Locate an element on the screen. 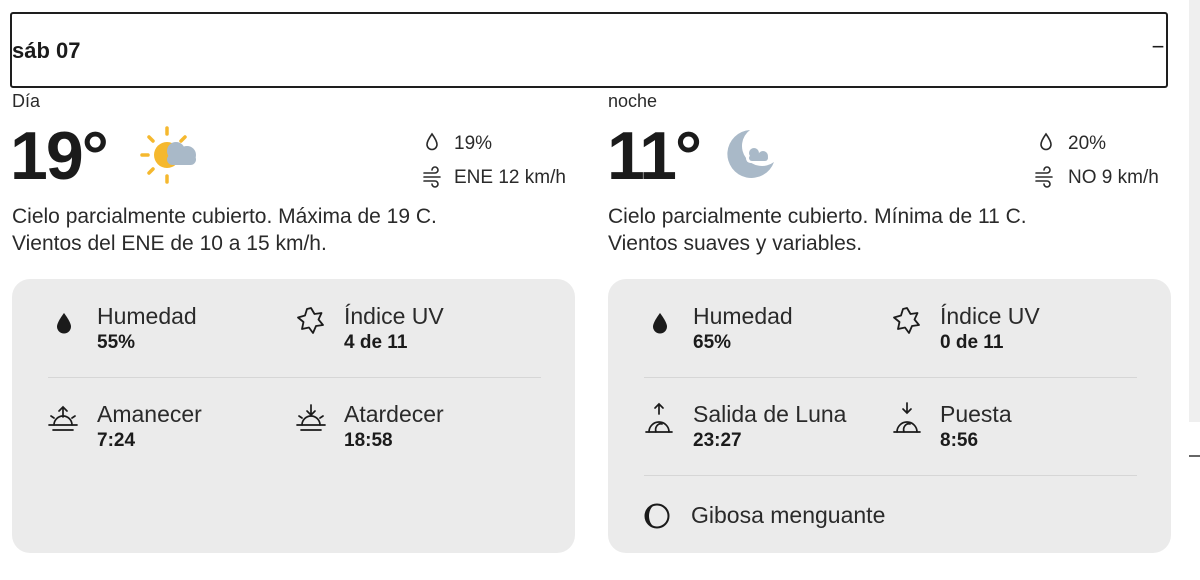 Image resolution: width=1200 pixels, height=580 pixels. night-uv-value: 0 de 11 is located at coordinates (972, 342).